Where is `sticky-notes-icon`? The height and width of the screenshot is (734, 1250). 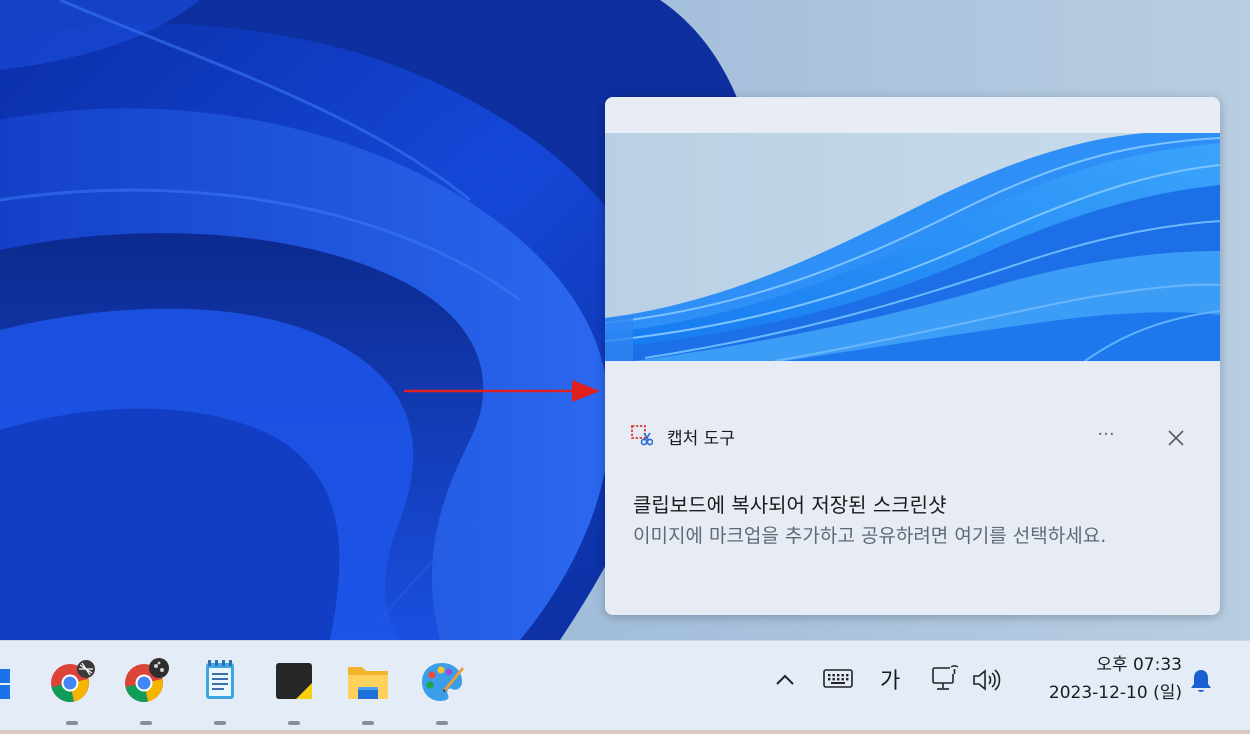 sticky-notes-icon is located at coordinates (294, 681).